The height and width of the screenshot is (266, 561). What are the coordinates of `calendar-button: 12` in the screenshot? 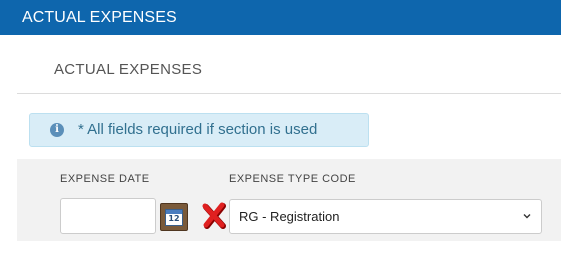 It's located at (174, 217).